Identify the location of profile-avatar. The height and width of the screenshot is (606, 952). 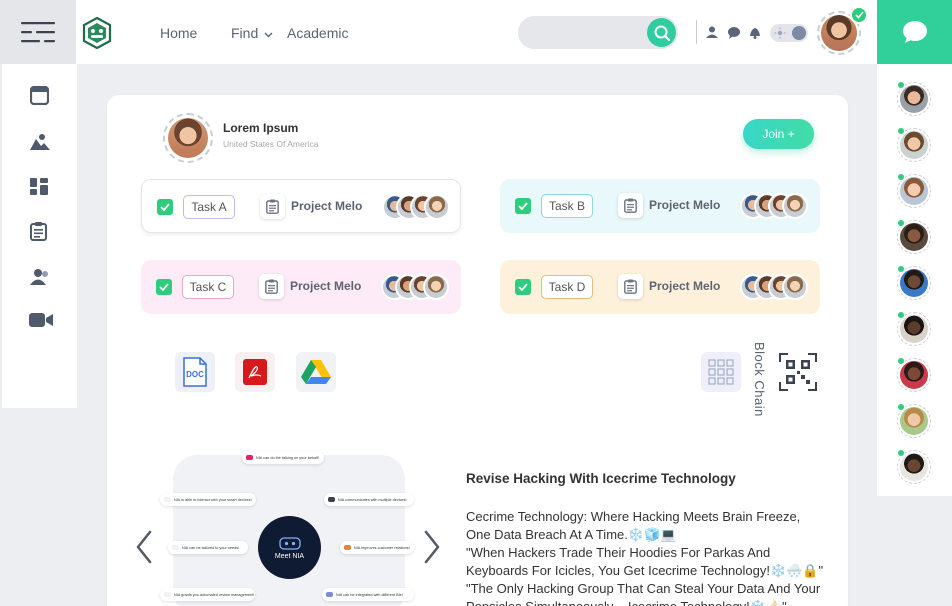
(188, 138).